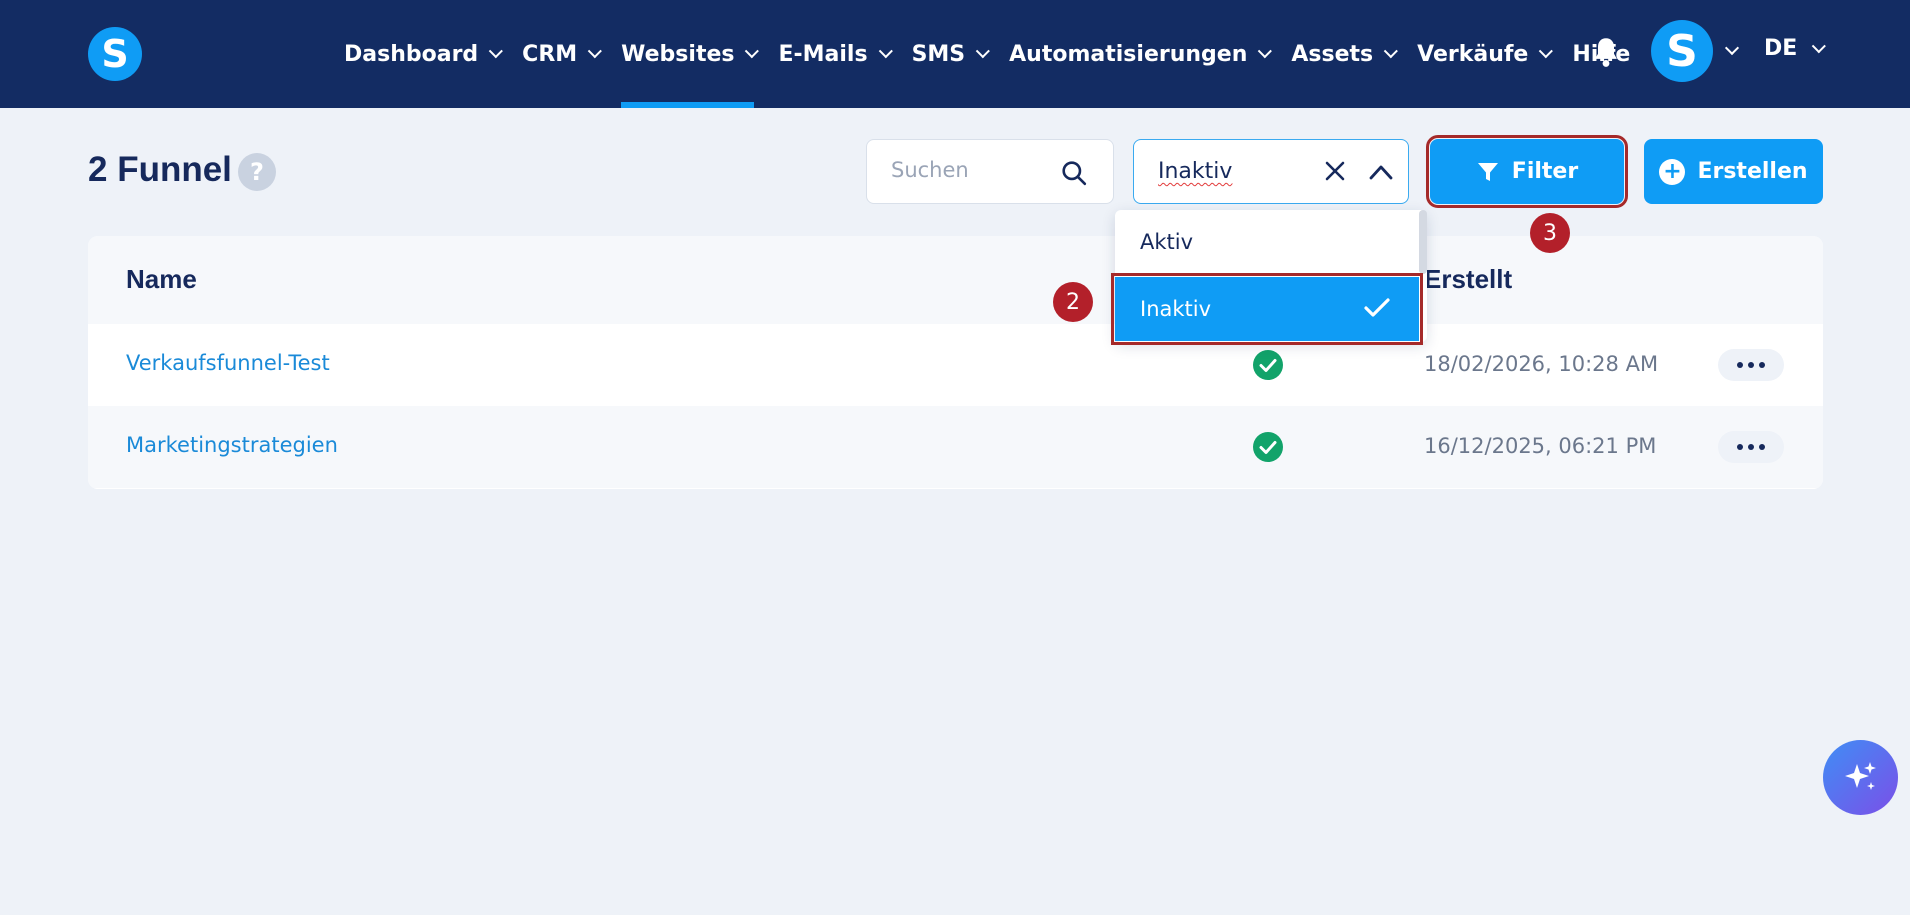 Image resolution: width=1910 pixels, height=915 pixels. What do you see at coordinates (232, 445) in the screenshot?
I see `funnel-name-link: Marketingstrategien` at bounding box center [232, 445].